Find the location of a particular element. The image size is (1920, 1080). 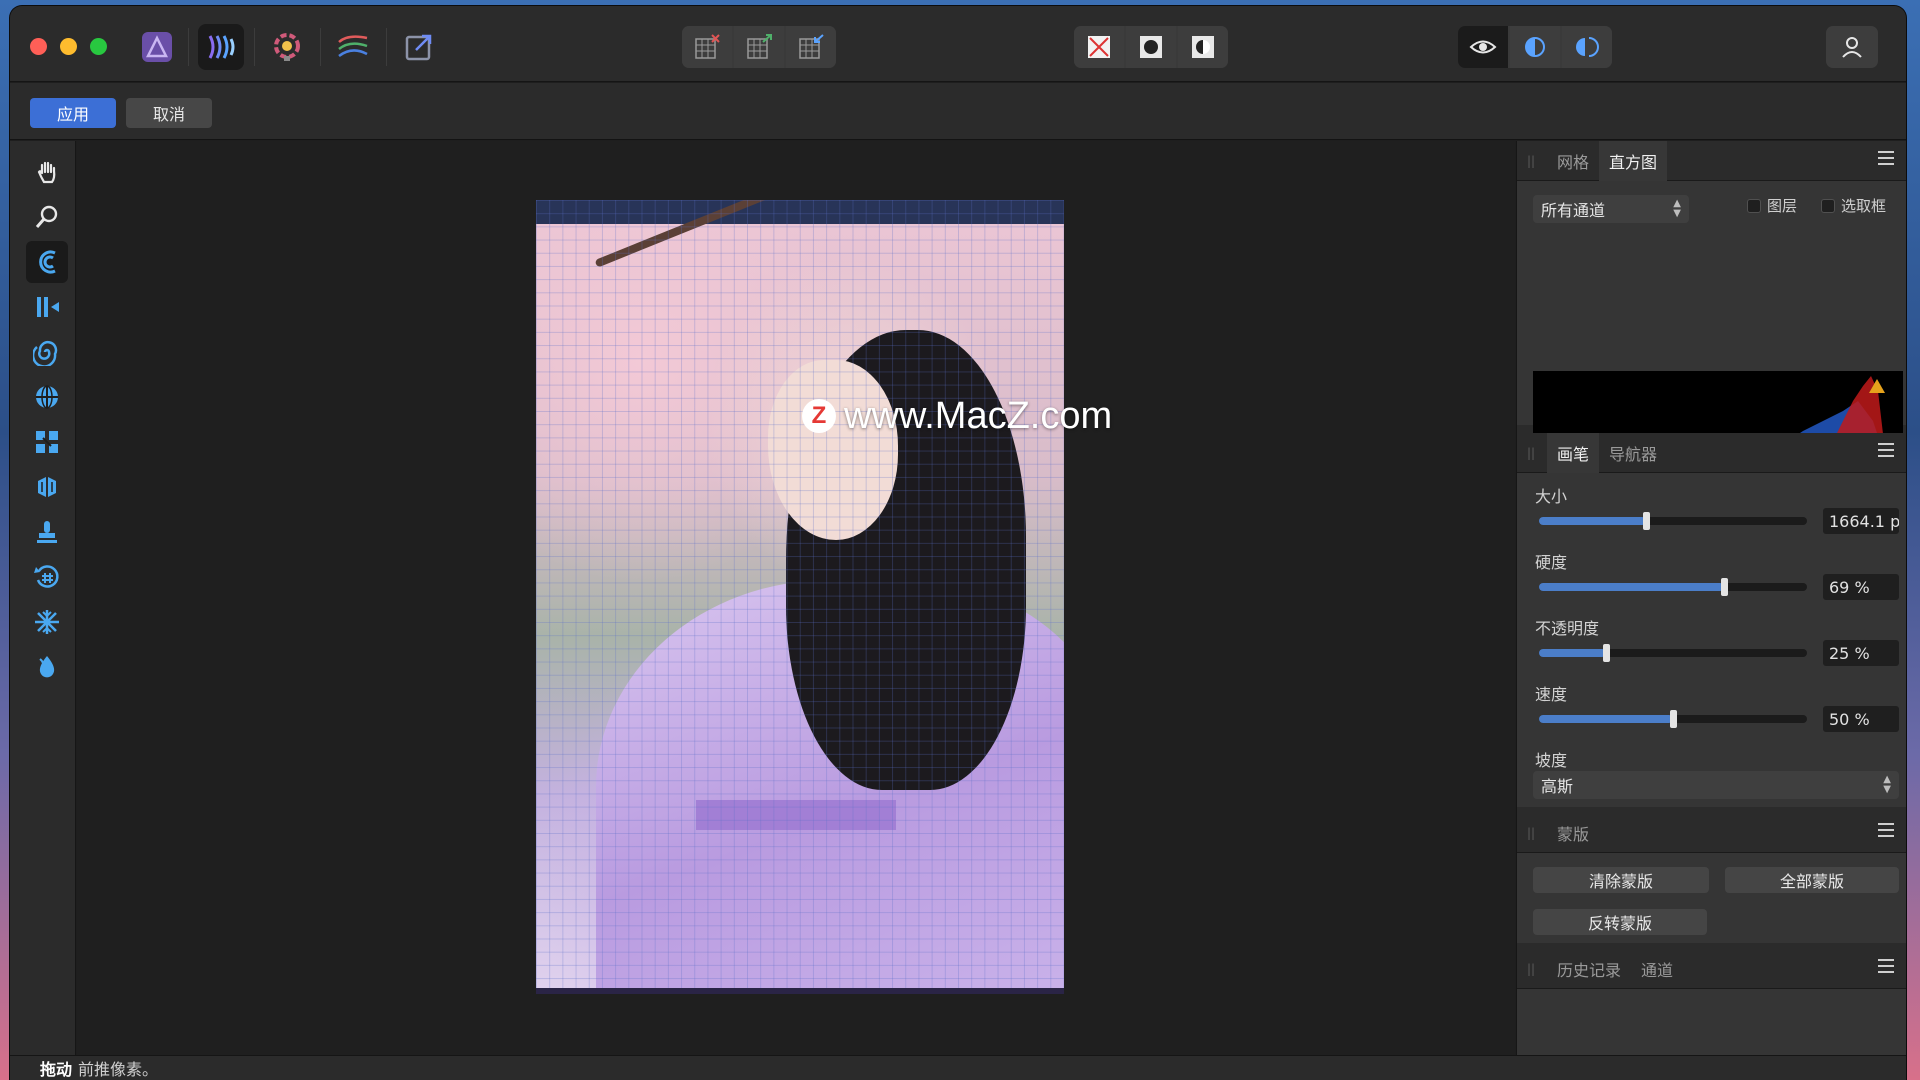

split-view-button is located at coordinates (1535, 47).